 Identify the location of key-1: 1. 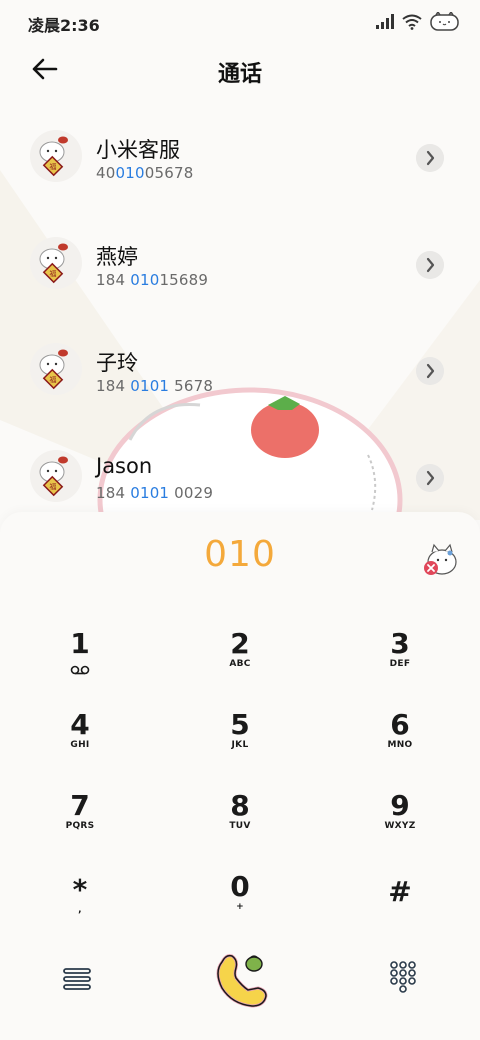
(80, 663).